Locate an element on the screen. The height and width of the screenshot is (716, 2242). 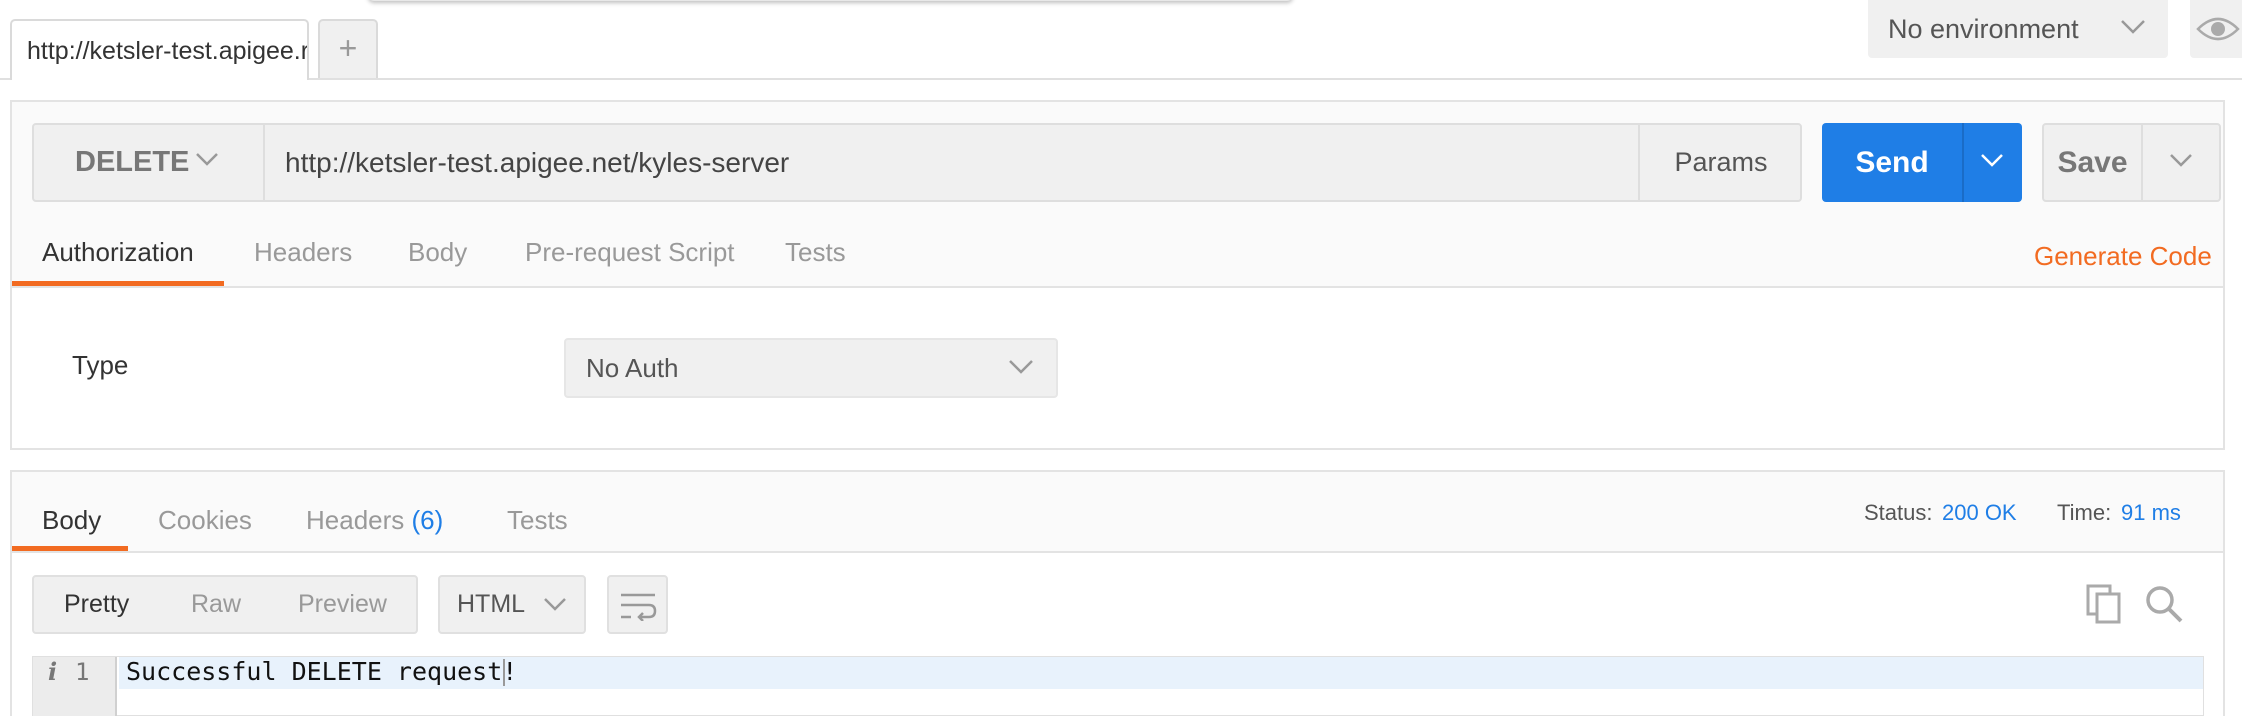
send-button: Send is located at coordinates (1922, 162).